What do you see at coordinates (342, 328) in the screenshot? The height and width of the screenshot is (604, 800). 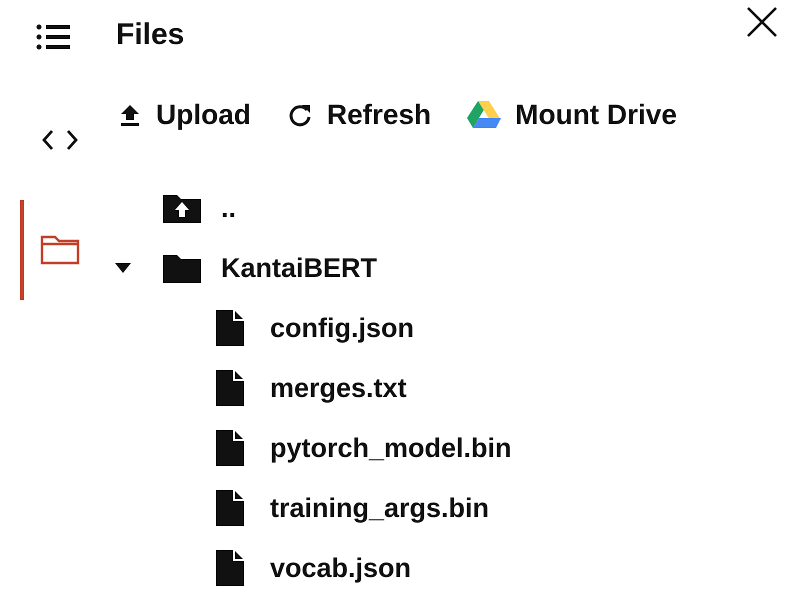 I see `file-name: config.json` at bounding box center [342, 328].